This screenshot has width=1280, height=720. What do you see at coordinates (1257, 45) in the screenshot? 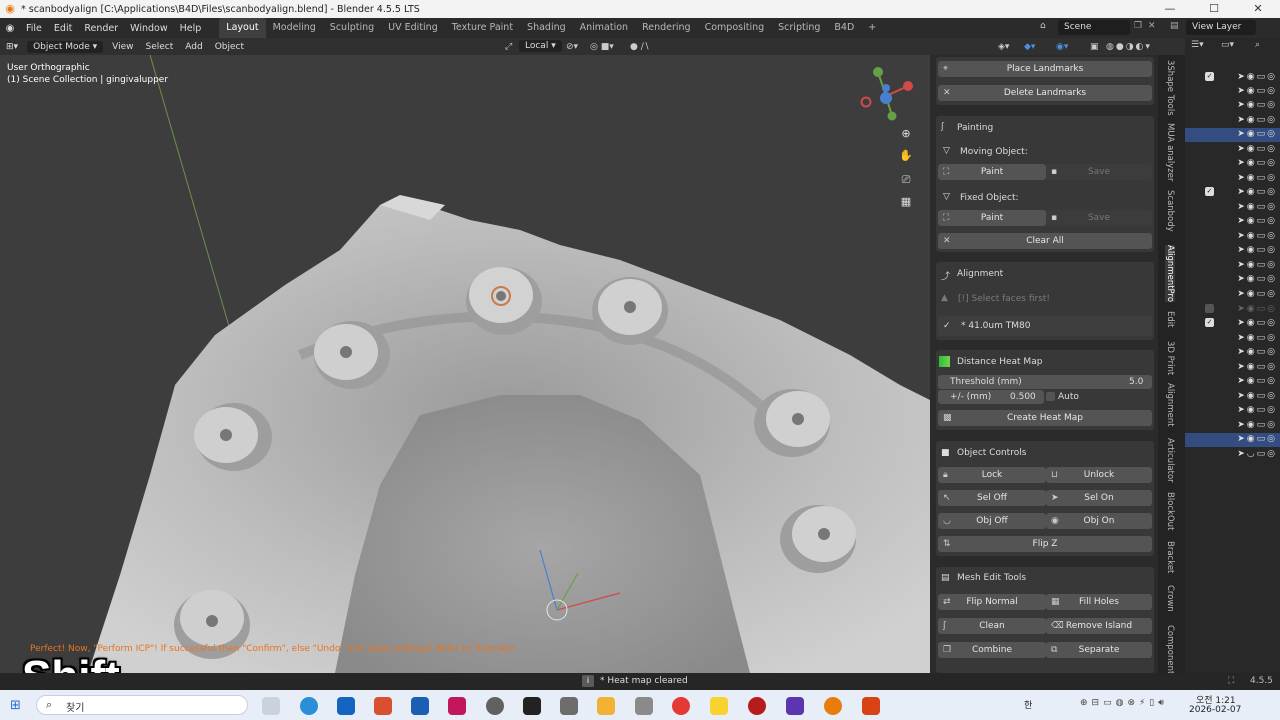
I see `outliner-search-icon: ⌕` at bounding box center [1257, 45].